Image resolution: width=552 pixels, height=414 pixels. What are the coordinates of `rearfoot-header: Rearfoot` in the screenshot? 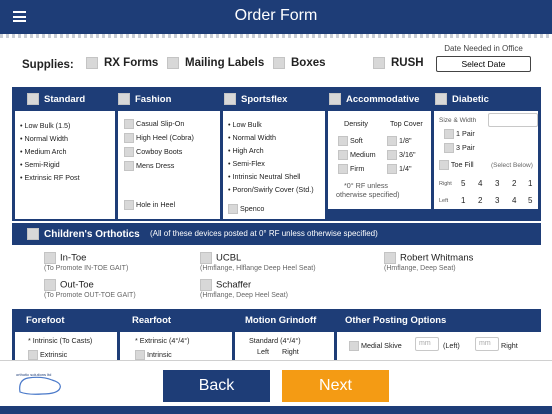 It's located at (152, 320).